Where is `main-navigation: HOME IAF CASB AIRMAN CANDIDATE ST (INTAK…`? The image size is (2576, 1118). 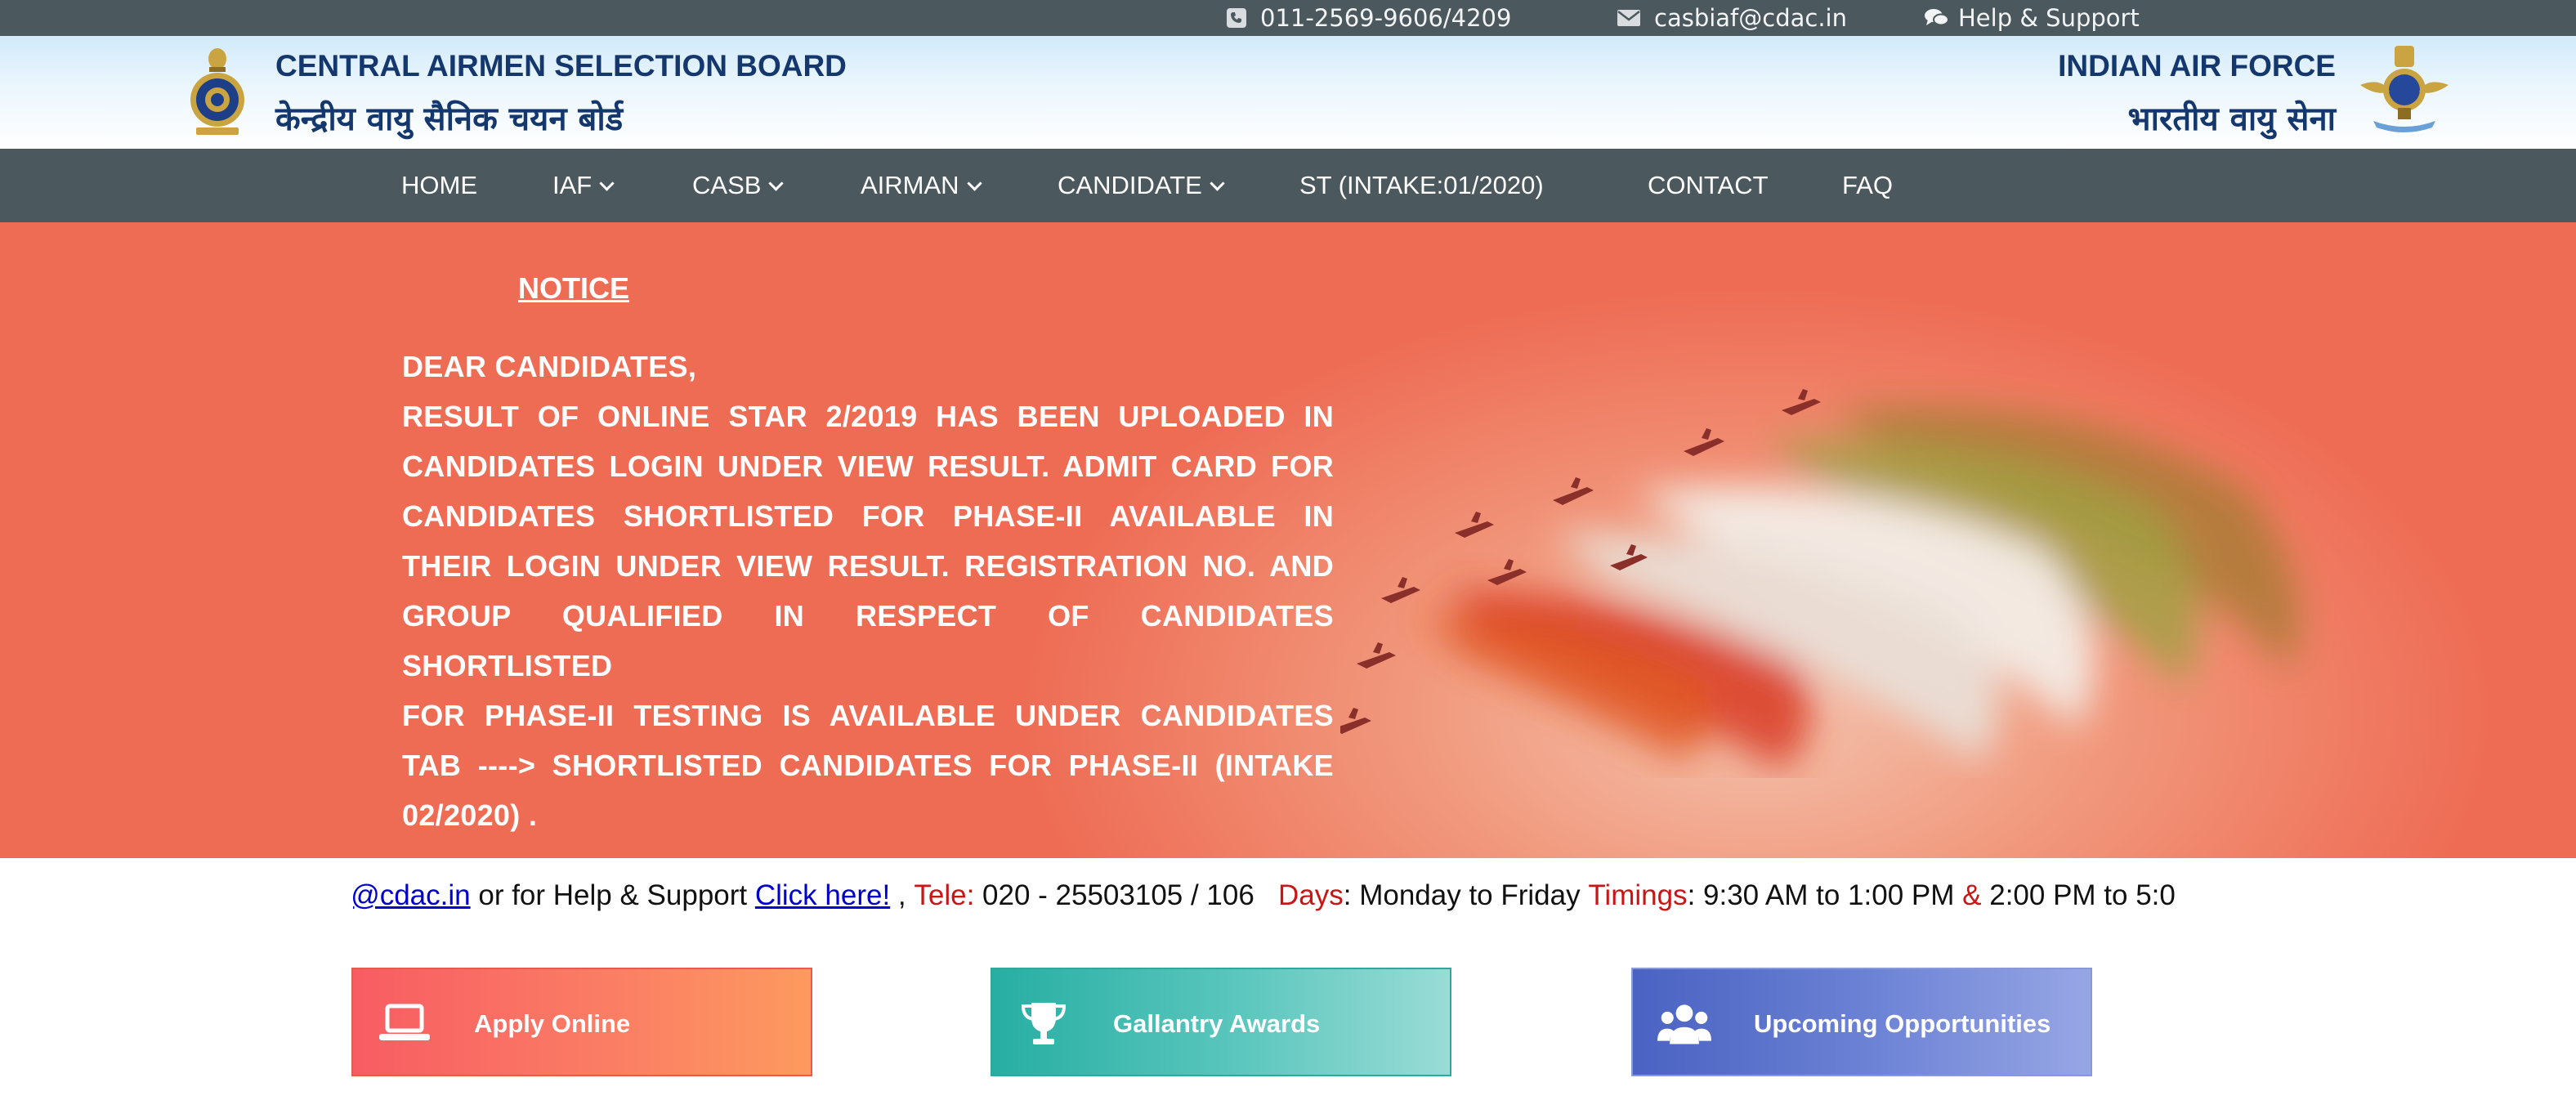 main-navigation: HOME IAF CASB AIRMAN CANDIDATE ST (INTAK… is located at coordinates (1288, 185).